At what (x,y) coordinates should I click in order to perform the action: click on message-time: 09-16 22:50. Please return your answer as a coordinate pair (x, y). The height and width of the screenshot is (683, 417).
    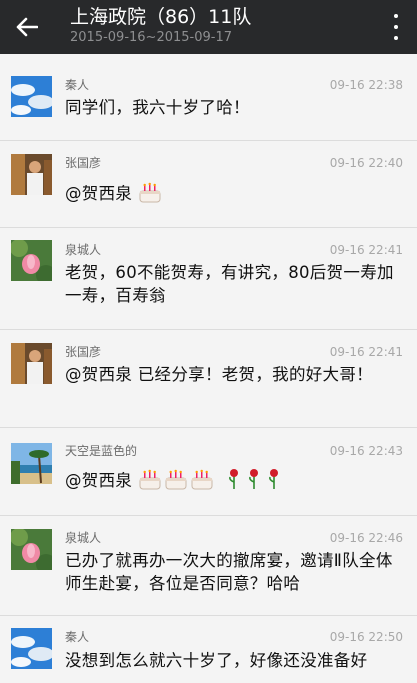
    Looking at the image, I should click on (366, 637).